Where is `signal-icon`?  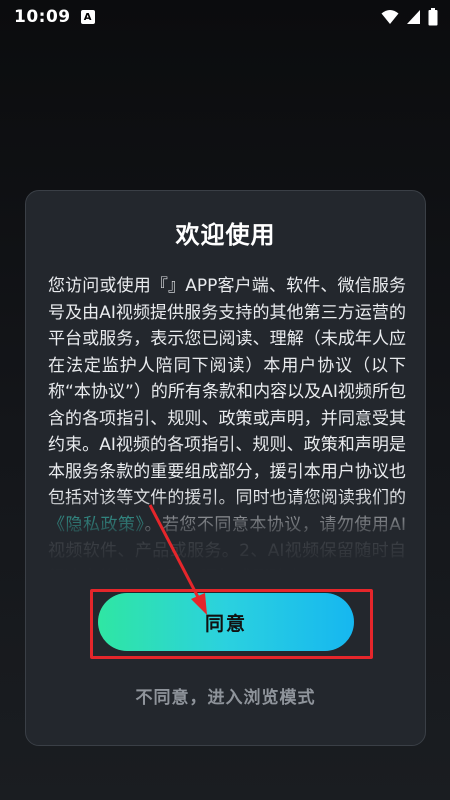 signal-icon is located at coordinates (413, 17).